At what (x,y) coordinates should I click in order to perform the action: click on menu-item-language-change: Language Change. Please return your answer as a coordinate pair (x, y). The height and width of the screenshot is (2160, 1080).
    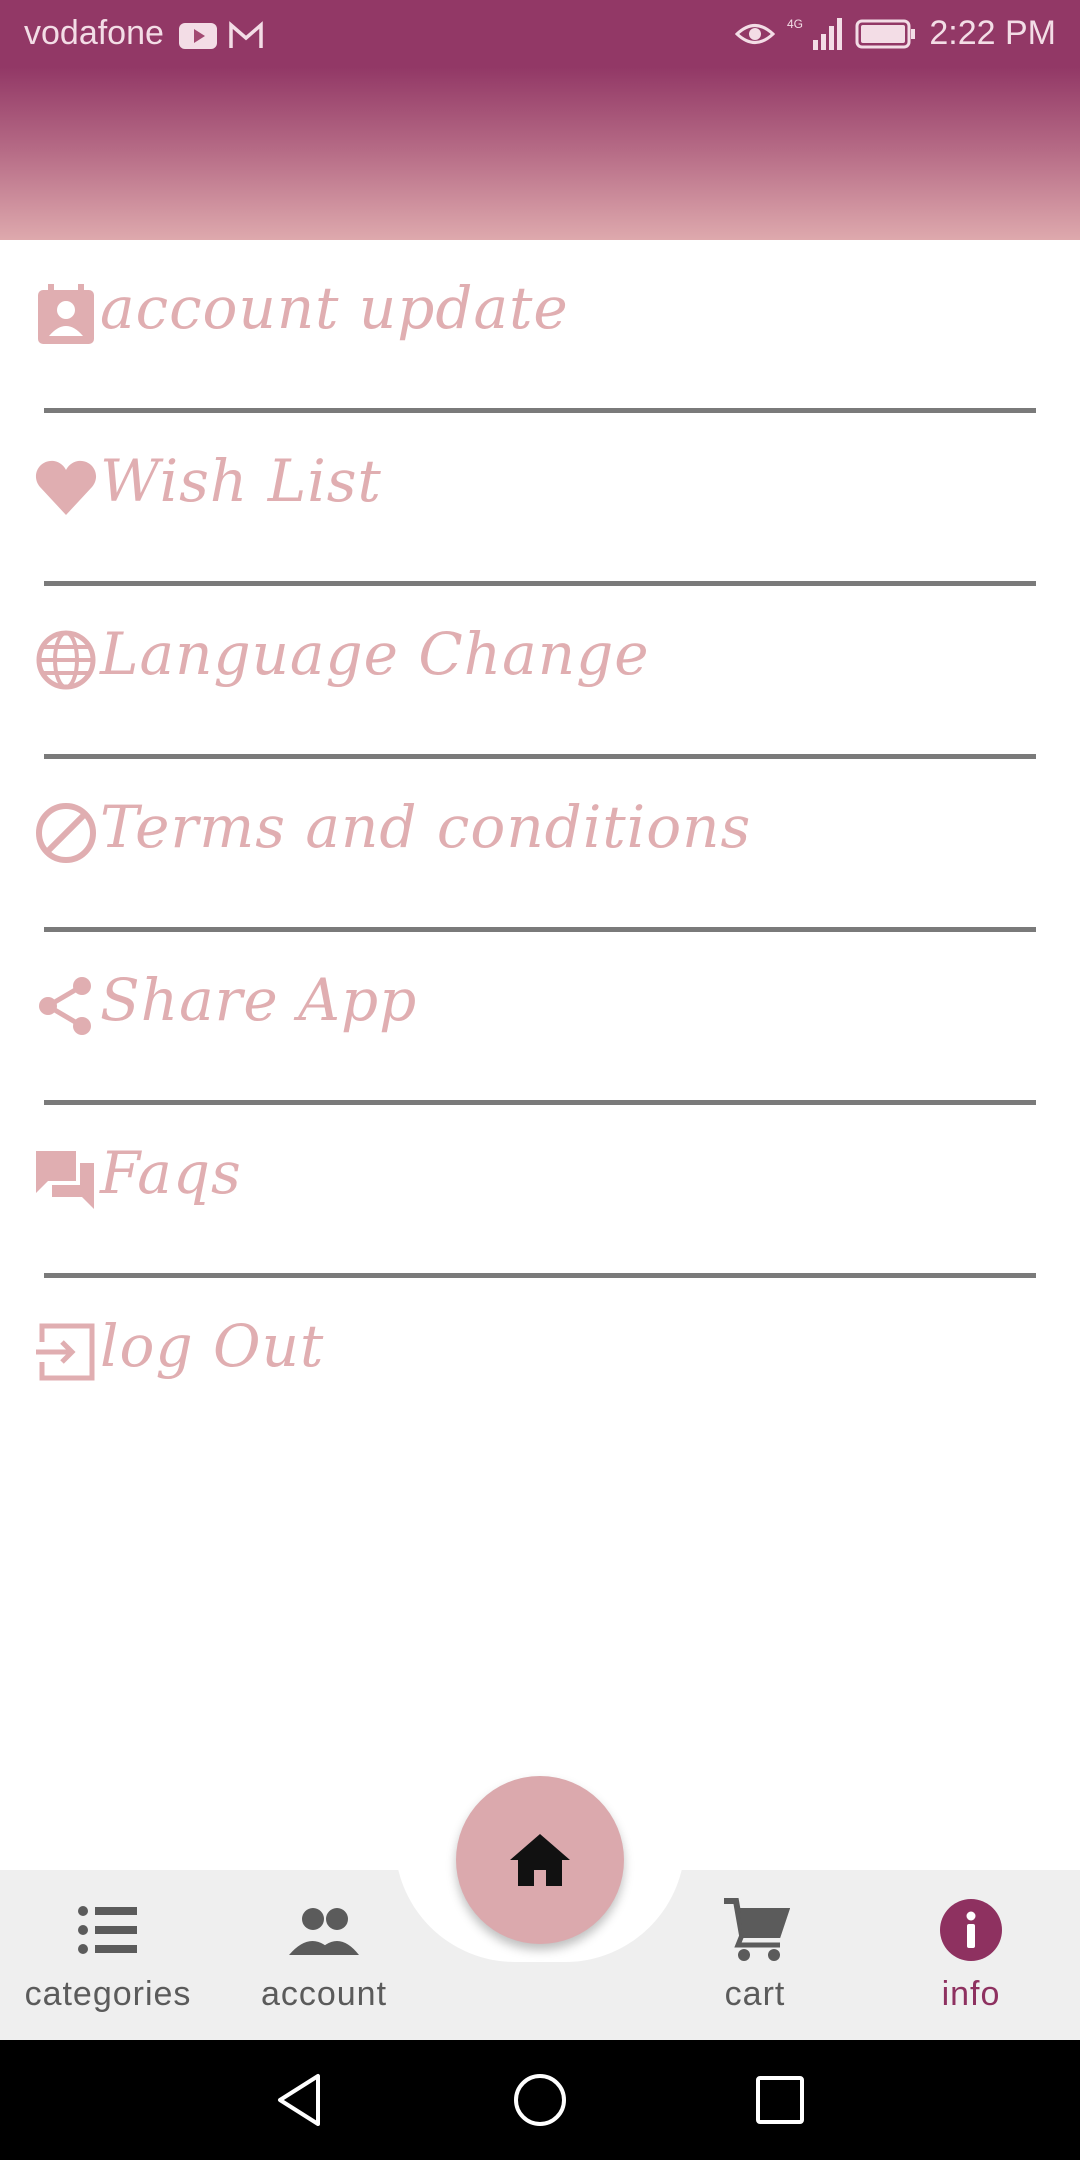
    Looking at the image, I should click on (540, 672).